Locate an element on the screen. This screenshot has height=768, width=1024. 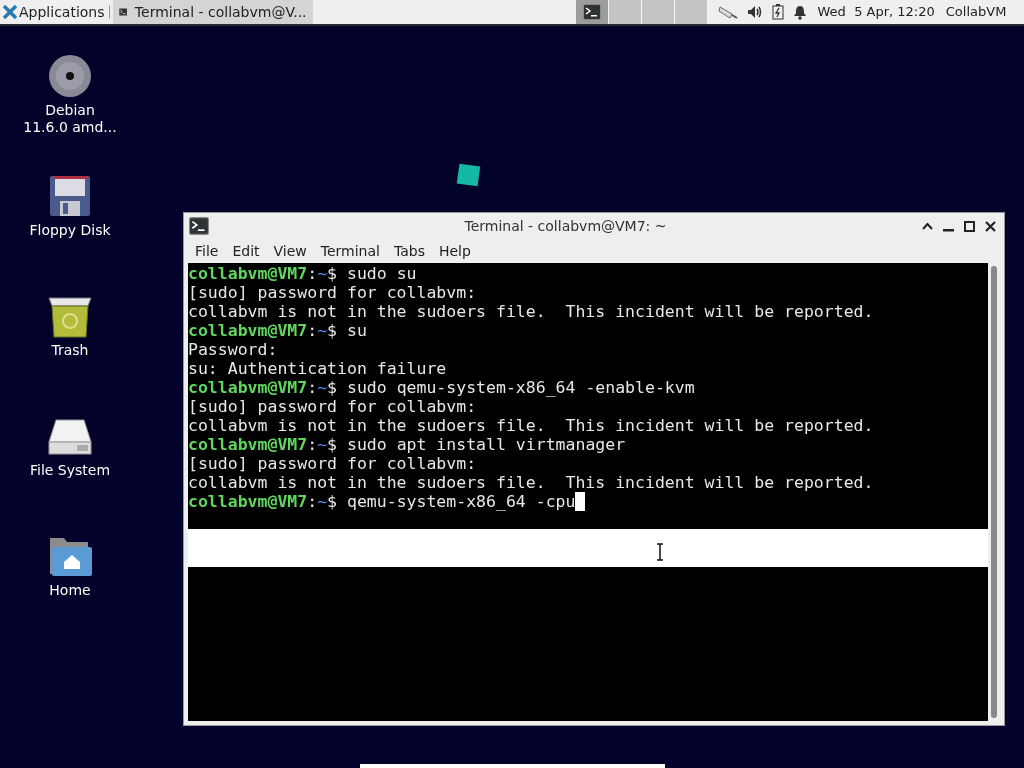
clock: Wed 5 Apr, 12:20 is located at coordinates (876, 12).